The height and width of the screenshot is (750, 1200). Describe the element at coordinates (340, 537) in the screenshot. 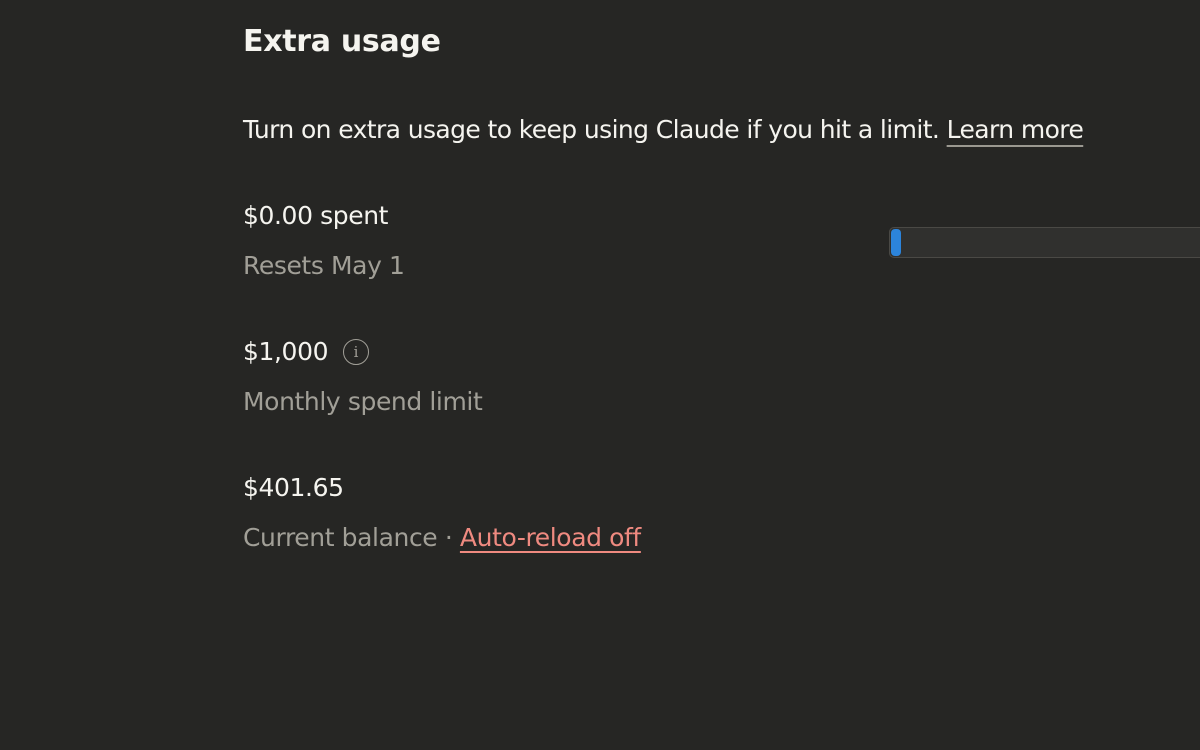

I see `balance-label: Current balance` at that location.